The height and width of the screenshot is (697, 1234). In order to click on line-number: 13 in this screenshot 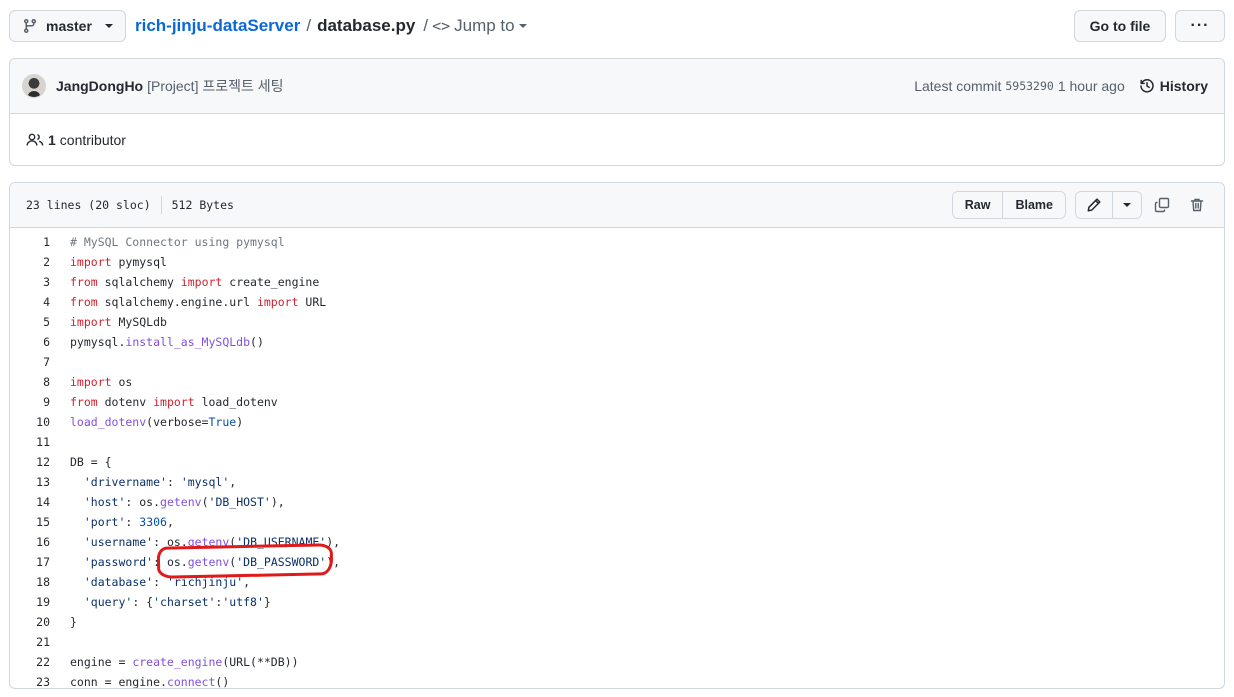, I will do `click(35, 482)`.